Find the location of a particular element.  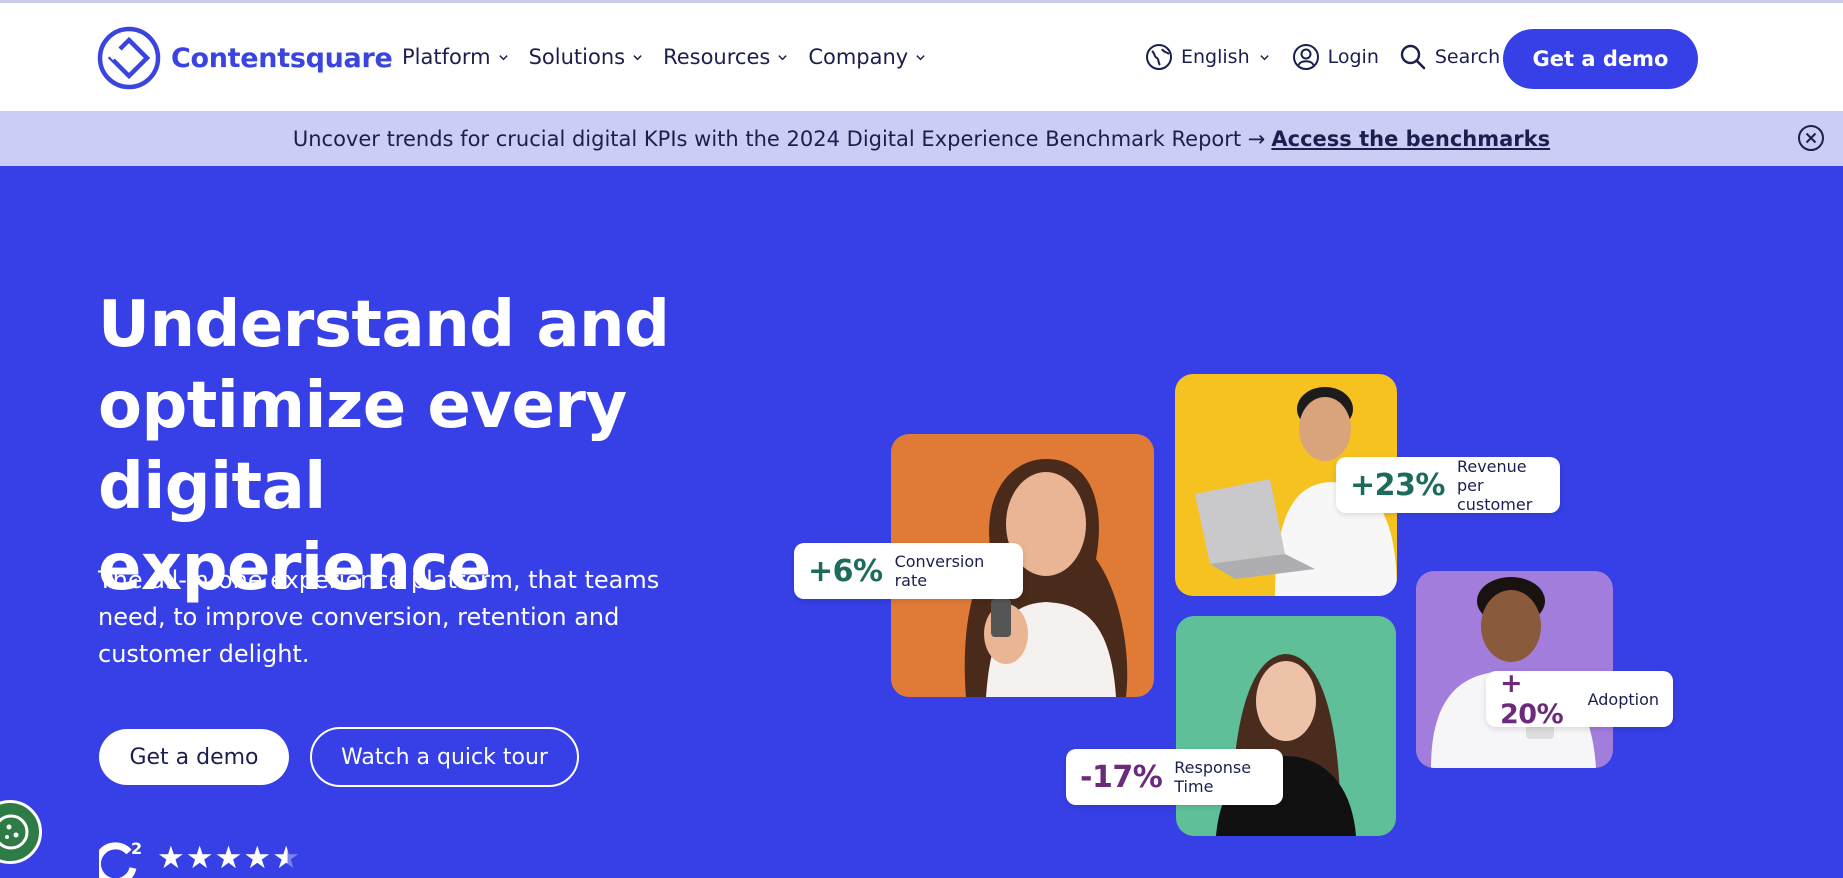

stat-adoption-card: + 20% Adoption is located at coordinates (1579, 699).